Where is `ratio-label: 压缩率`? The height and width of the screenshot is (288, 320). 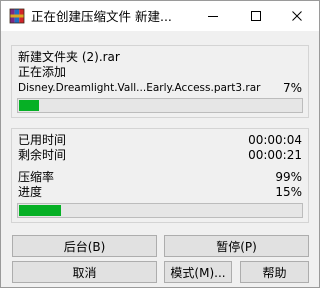 ratio-label: 压缩率 is located at coordinates (36, 177).